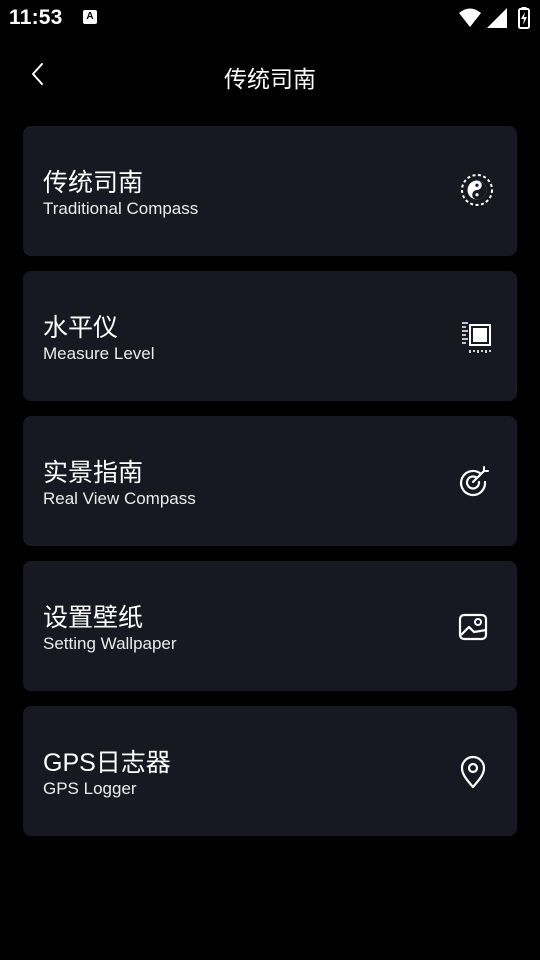 The image size is (540, 960). What do you see at coordinates (473, 772) in the screenshot?
I see `location-pin-icon` at bounding box center [473, 772].